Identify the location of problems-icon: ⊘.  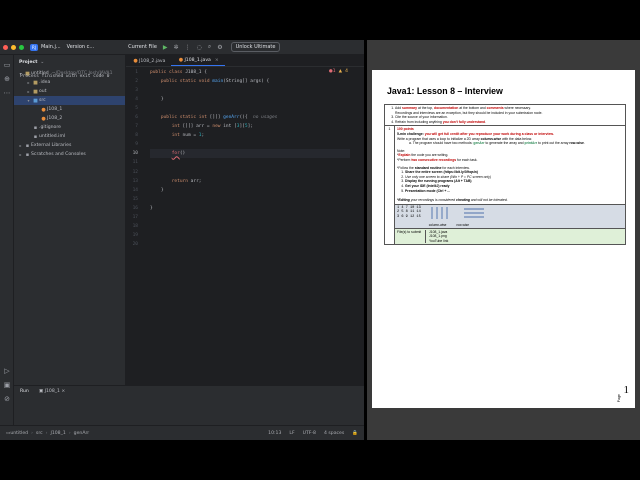
(7, 399).